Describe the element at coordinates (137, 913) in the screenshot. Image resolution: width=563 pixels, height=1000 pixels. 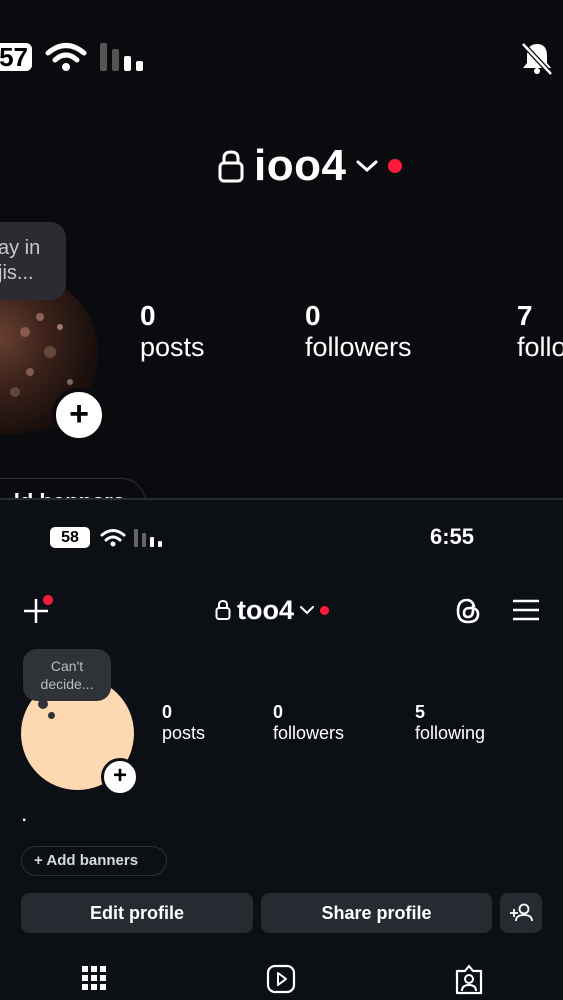
I see `edit-profile-button: Edit profile` at that location.